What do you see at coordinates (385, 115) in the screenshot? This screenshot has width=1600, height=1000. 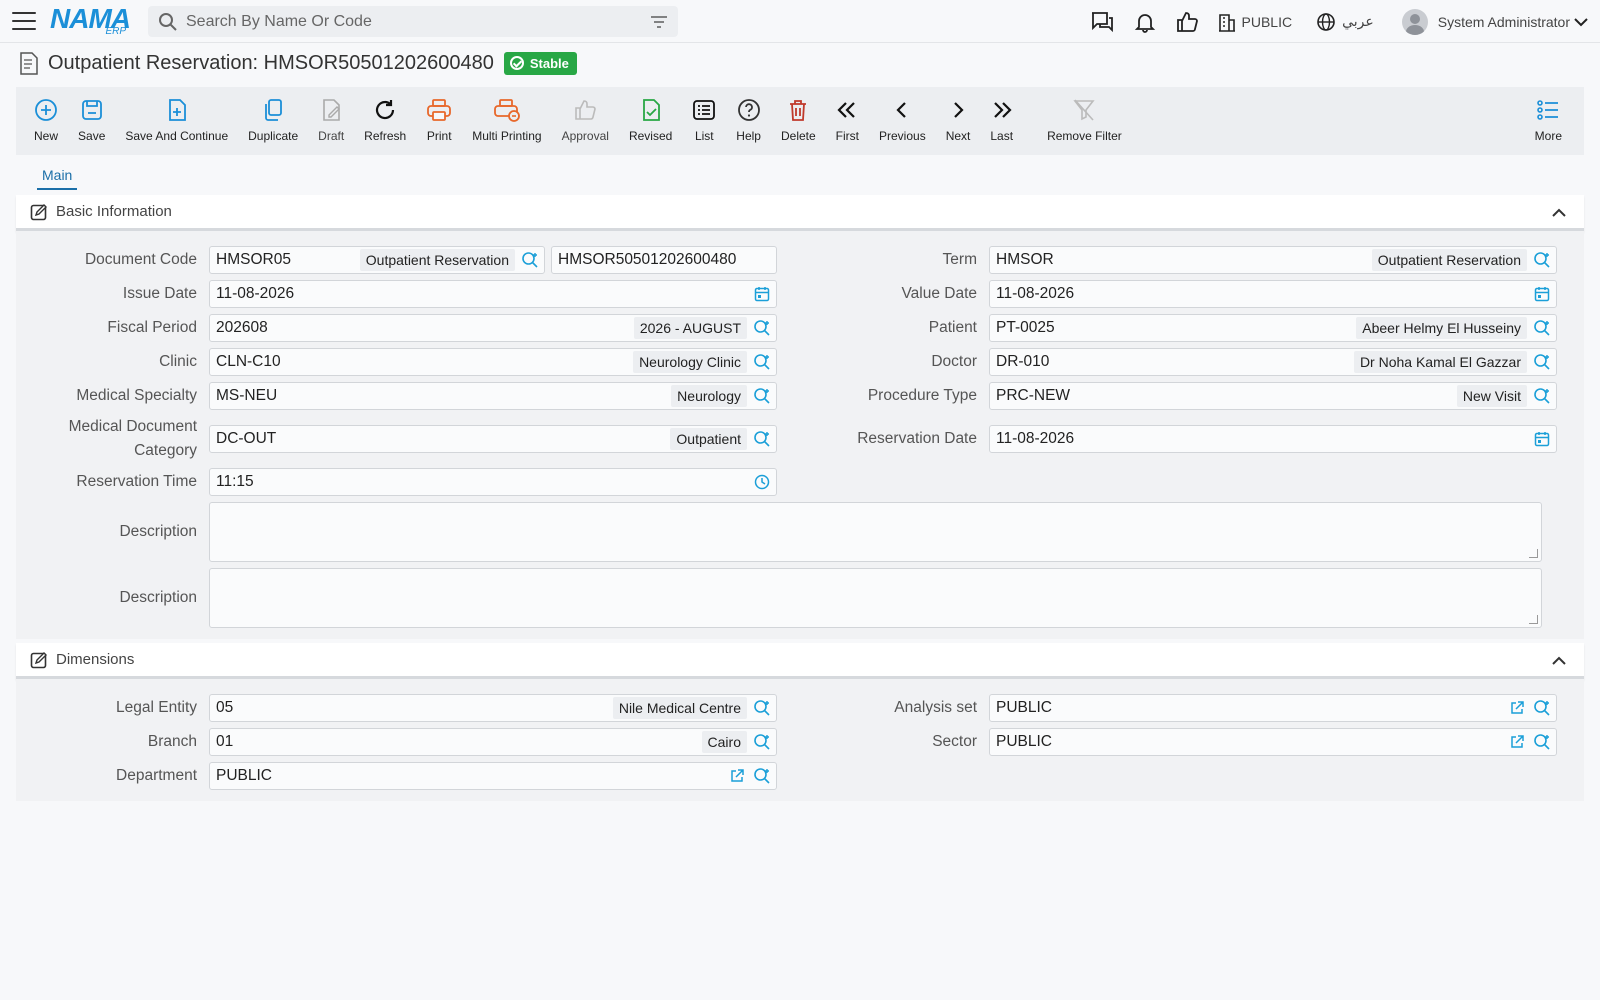 I see `refresh-button: Refresh` at bounding box center [385, 115].